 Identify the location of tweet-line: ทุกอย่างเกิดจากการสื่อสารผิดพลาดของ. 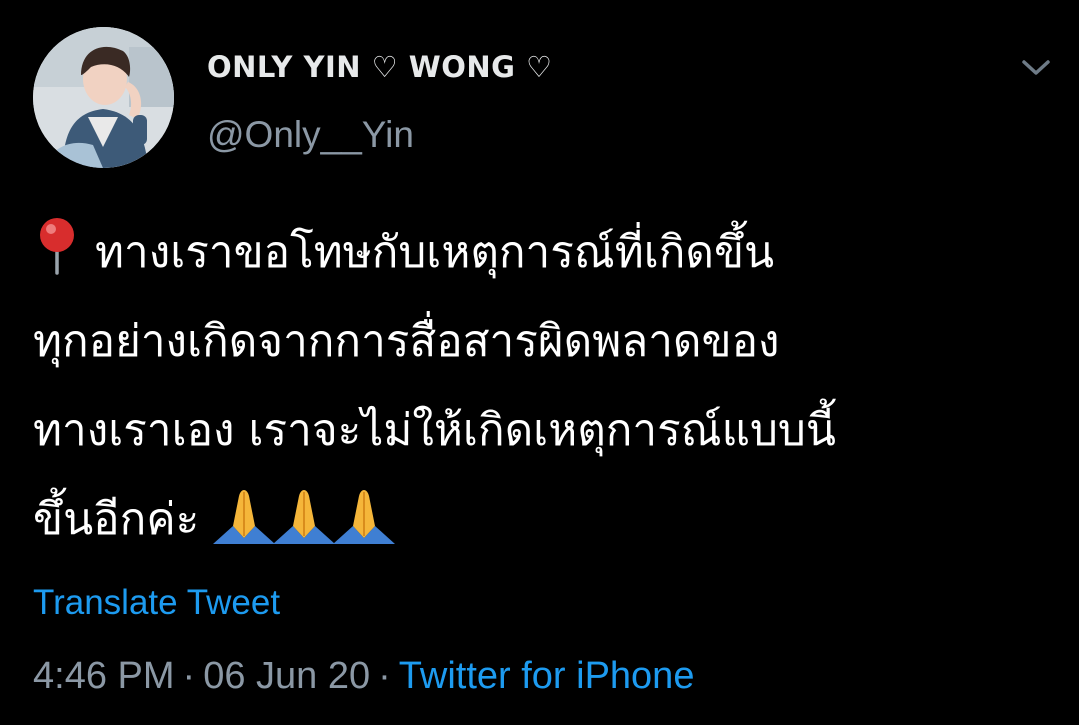
(406, 341).